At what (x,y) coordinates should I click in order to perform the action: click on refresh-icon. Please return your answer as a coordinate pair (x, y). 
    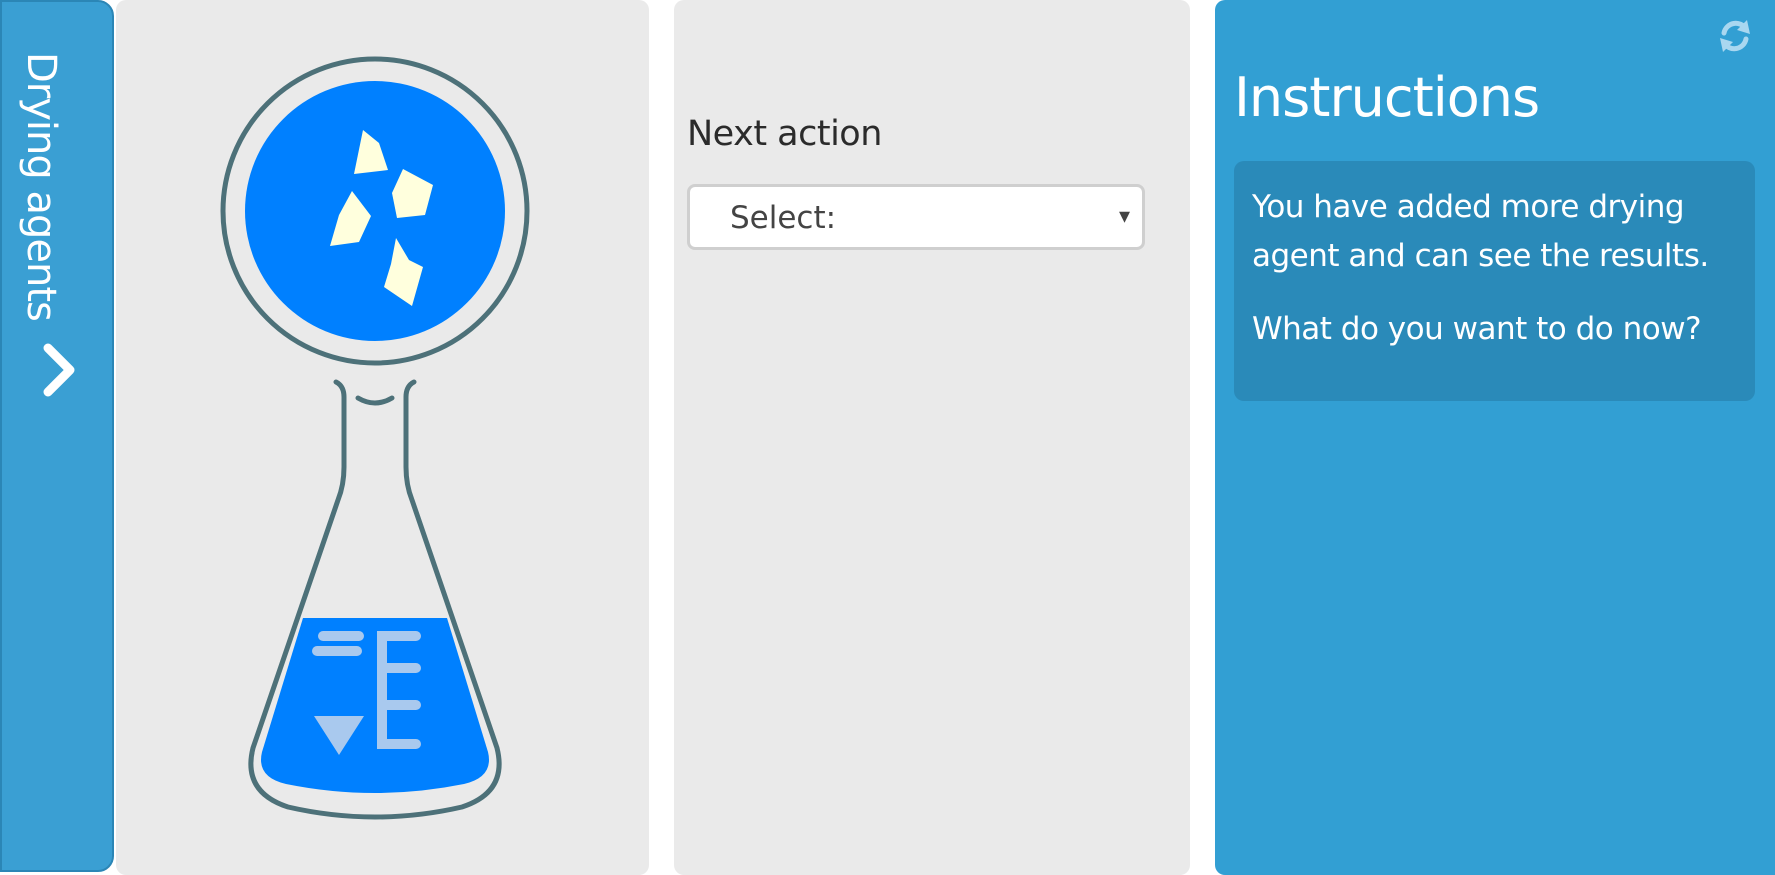
    Looking at the image, I should click on (1735, 36).